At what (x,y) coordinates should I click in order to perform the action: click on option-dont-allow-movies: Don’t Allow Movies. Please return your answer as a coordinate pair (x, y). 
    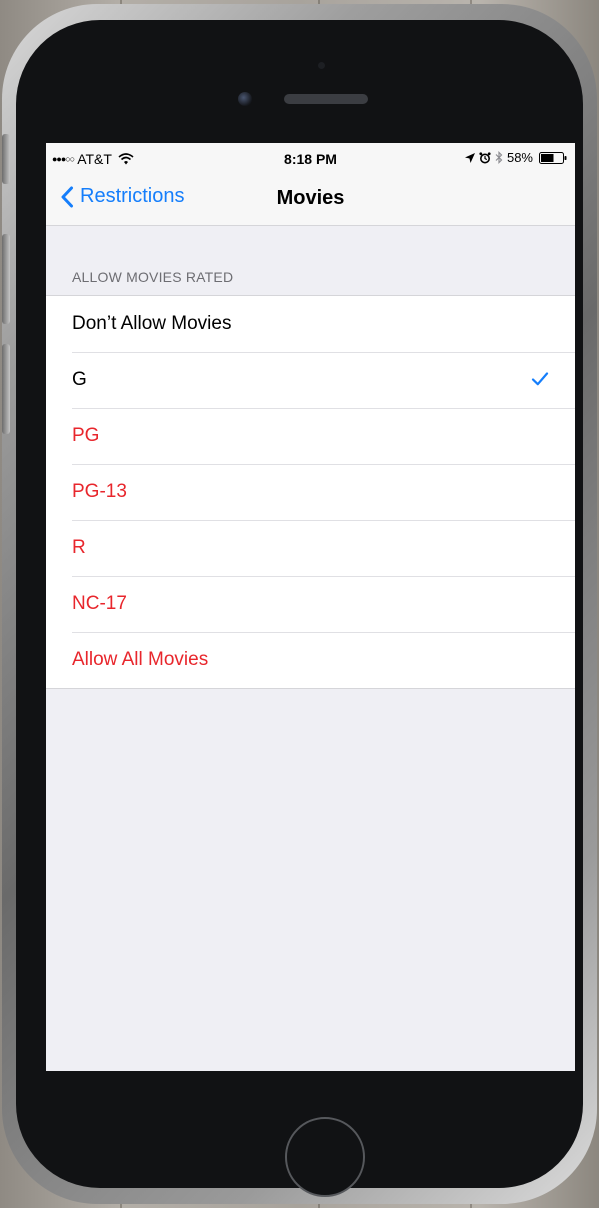
    Looking at the image, I should click on (310, 324).